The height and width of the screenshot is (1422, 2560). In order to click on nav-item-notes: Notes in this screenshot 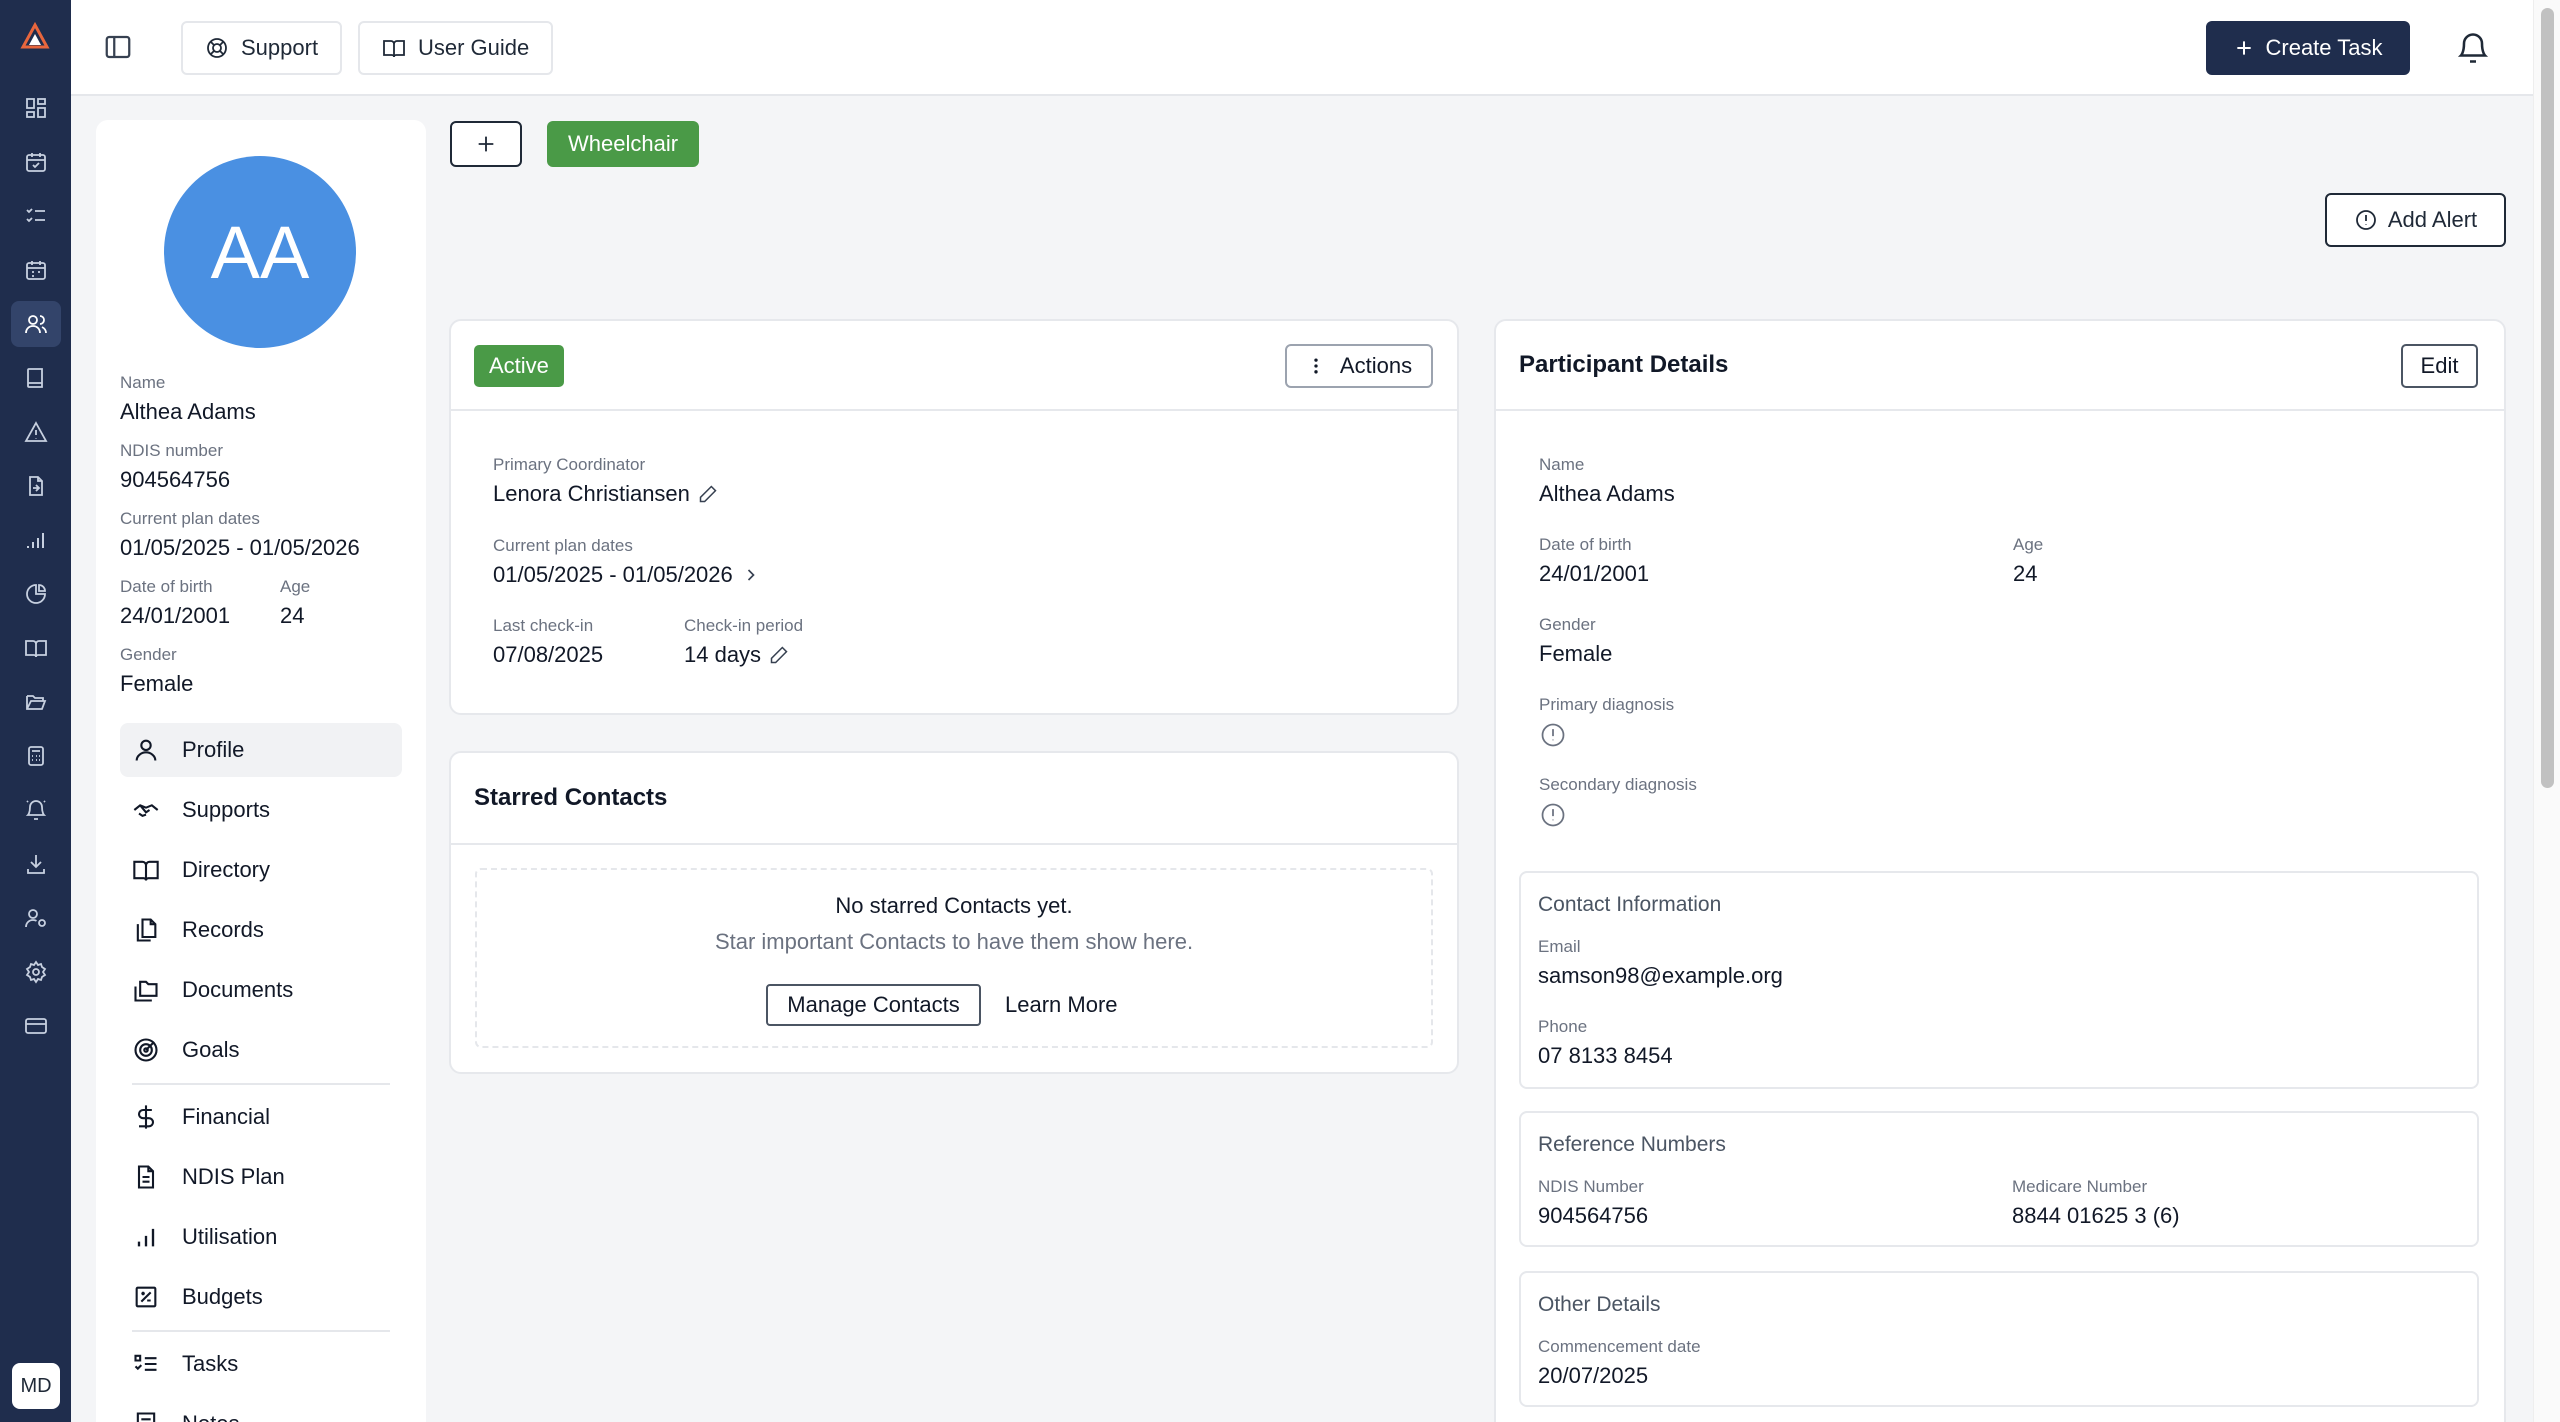, I will do `click(261, 1409)`.